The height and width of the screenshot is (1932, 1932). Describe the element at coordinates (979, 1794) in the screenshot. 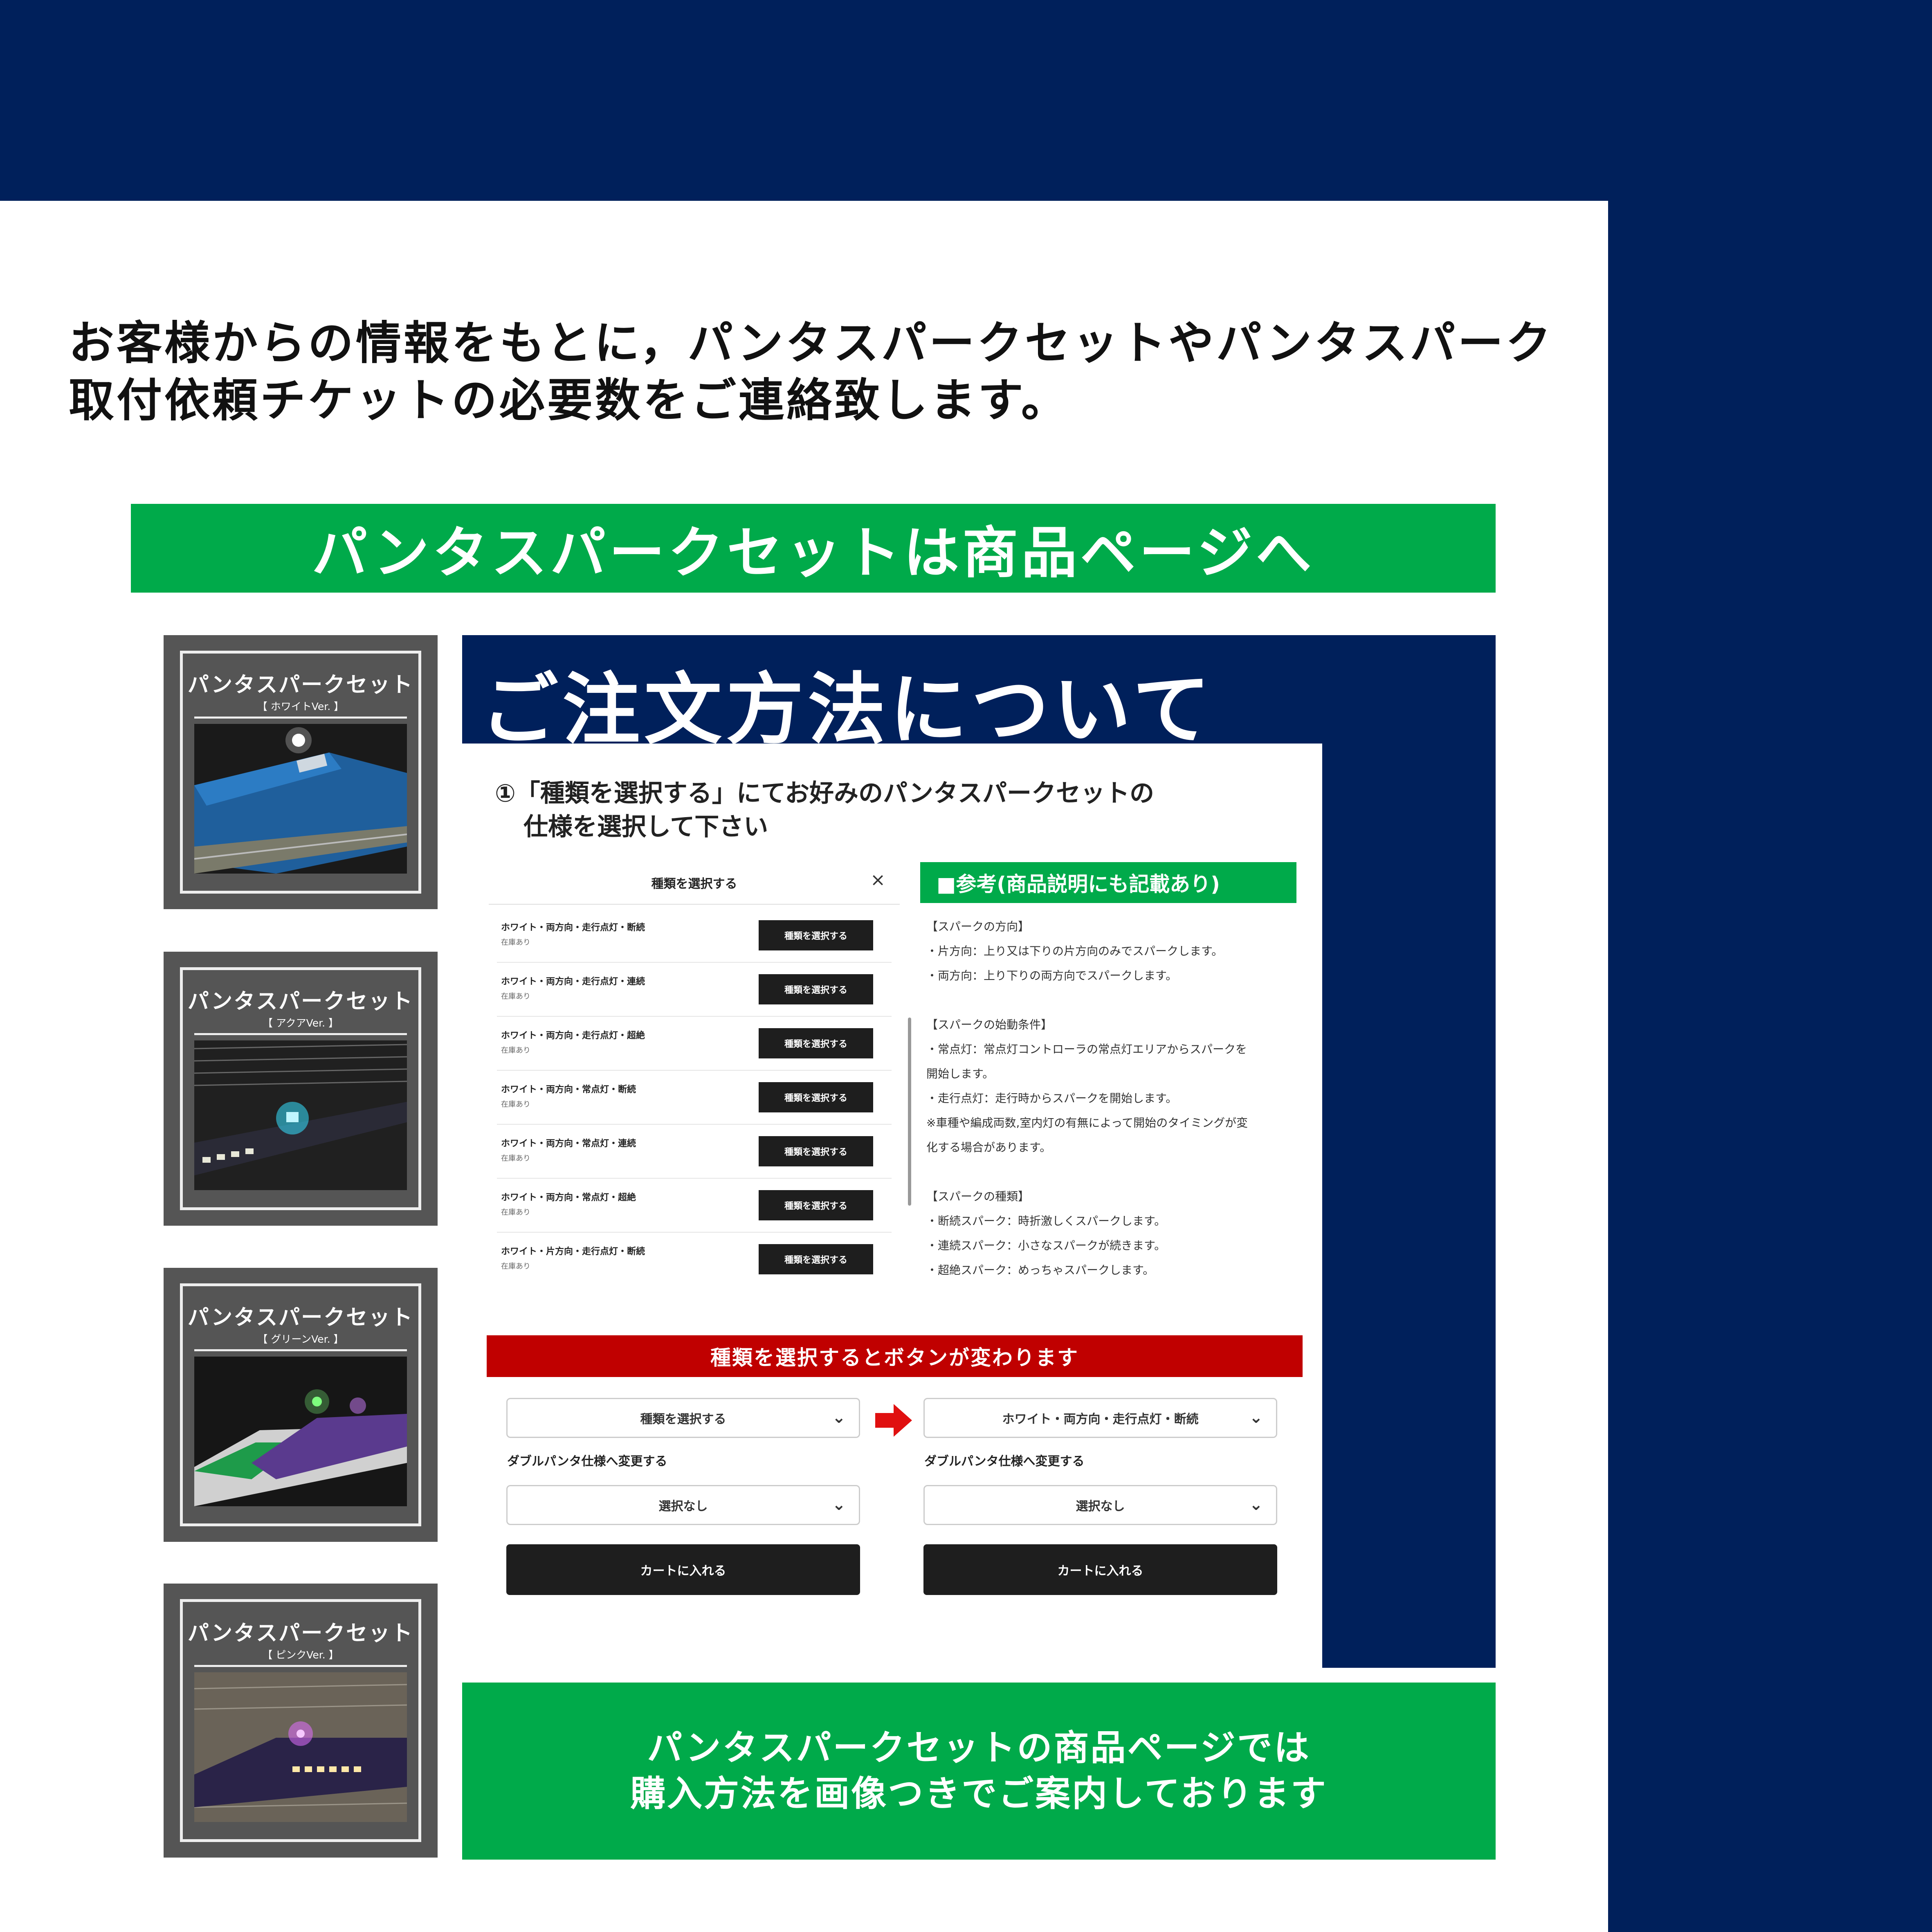

I see `guide-line-2: 購入方法を画像つきでご案内しております` at that location.